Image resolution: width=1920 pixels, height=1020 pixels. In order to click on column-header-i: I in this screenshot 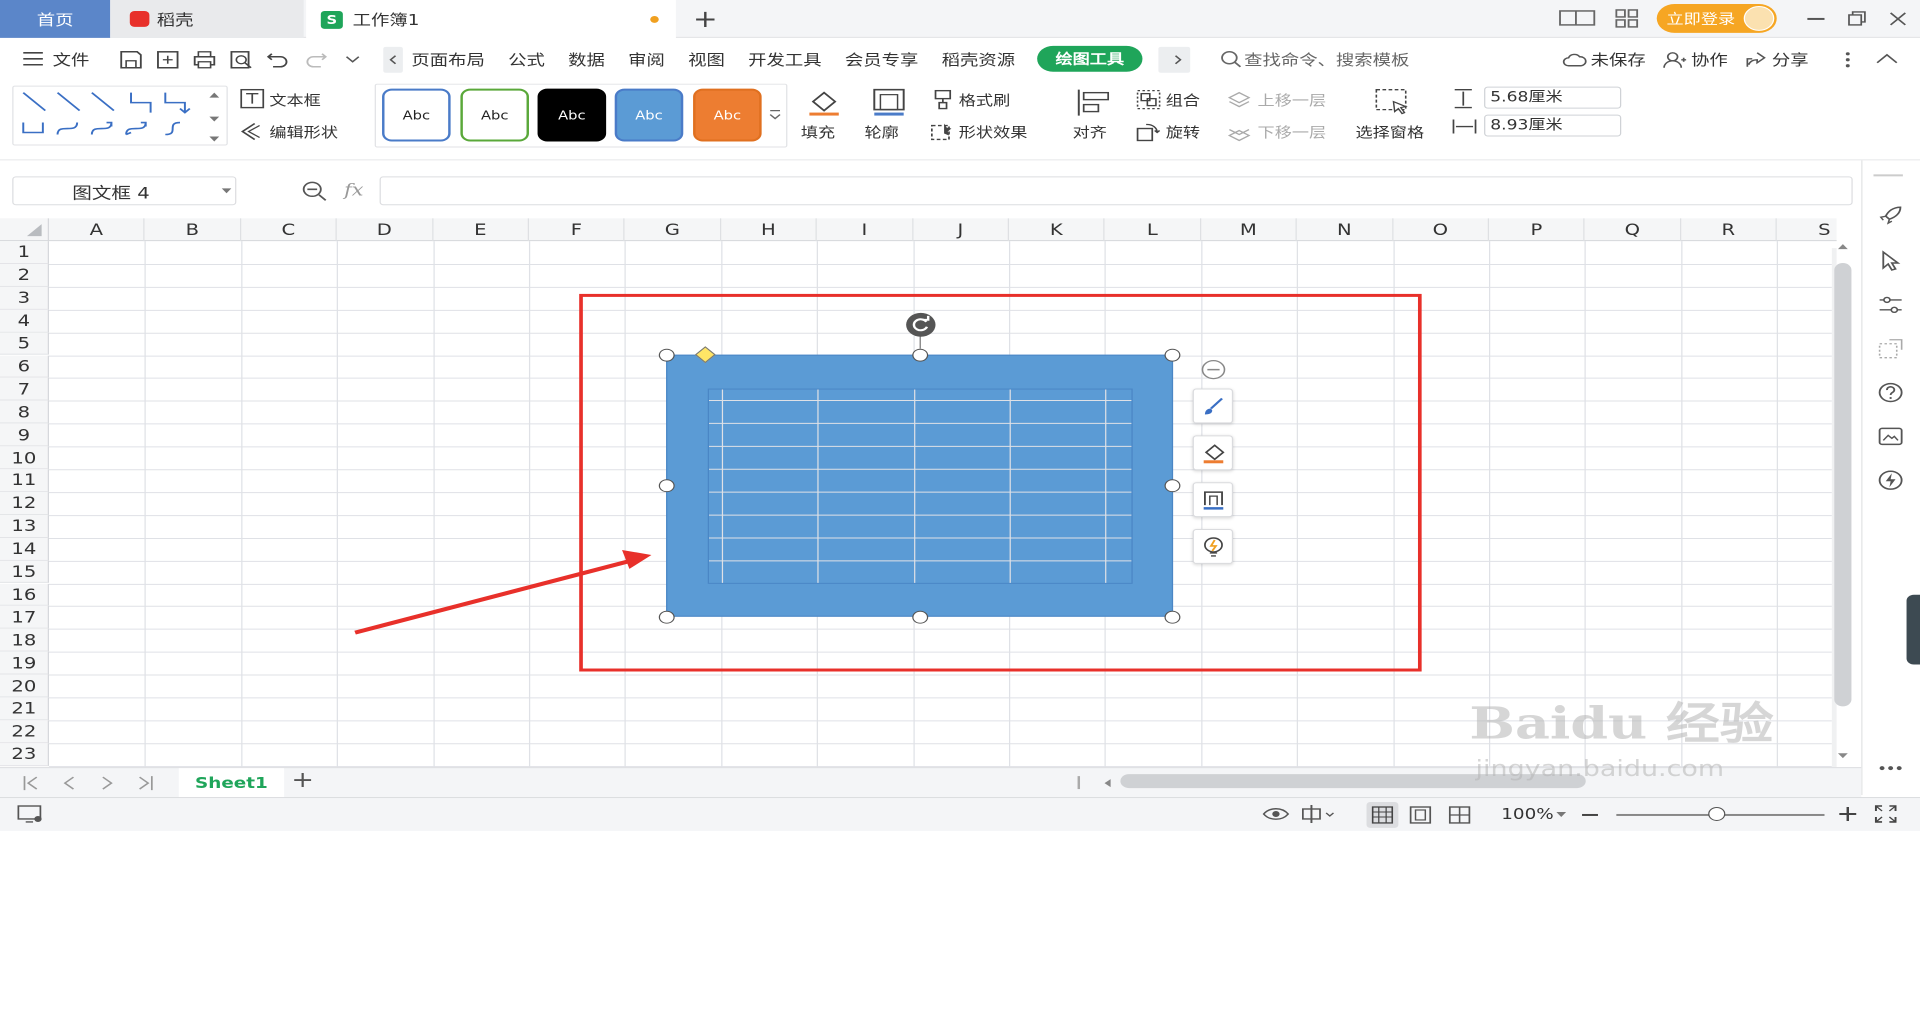, I will do `click(865, 230)`.